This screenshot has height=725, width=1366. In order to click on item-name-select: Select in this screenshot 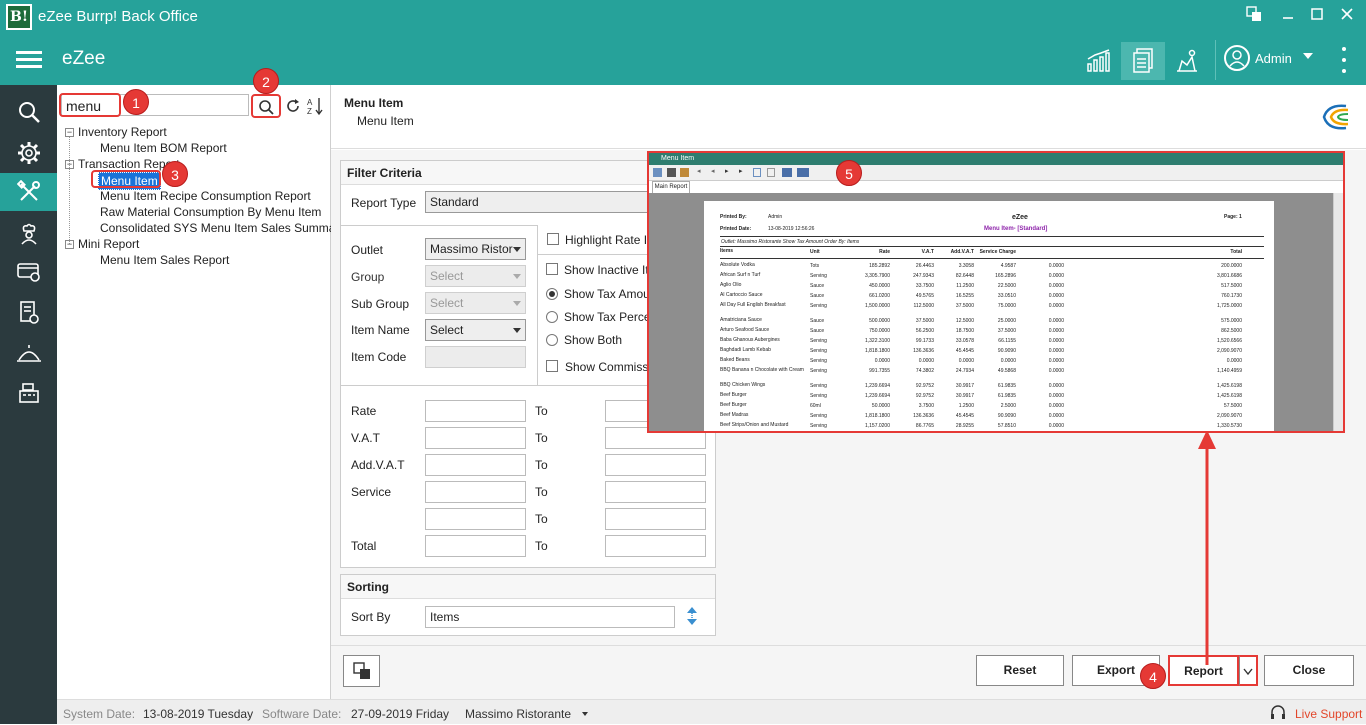, I will do `click(475, 330)`.